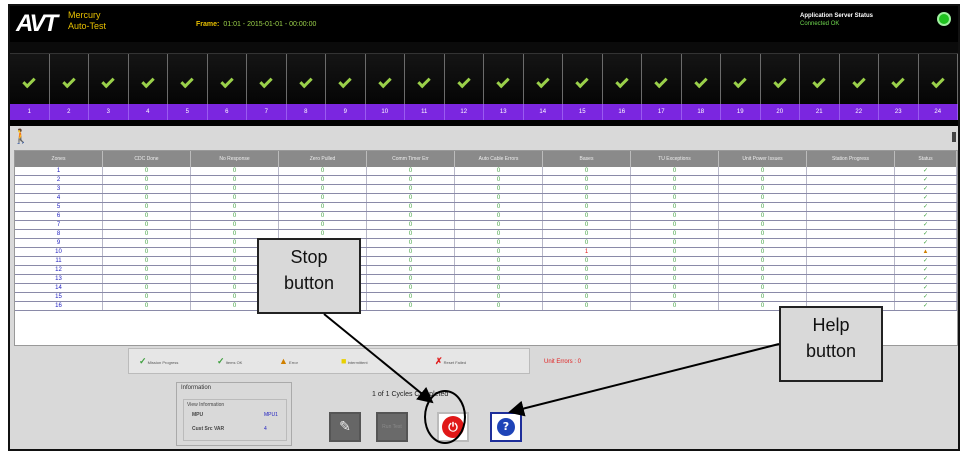  Describe the element at coordinates (563, 362) in the screenshot. I see `unit-errors: Unit Errors : 0` at that location.